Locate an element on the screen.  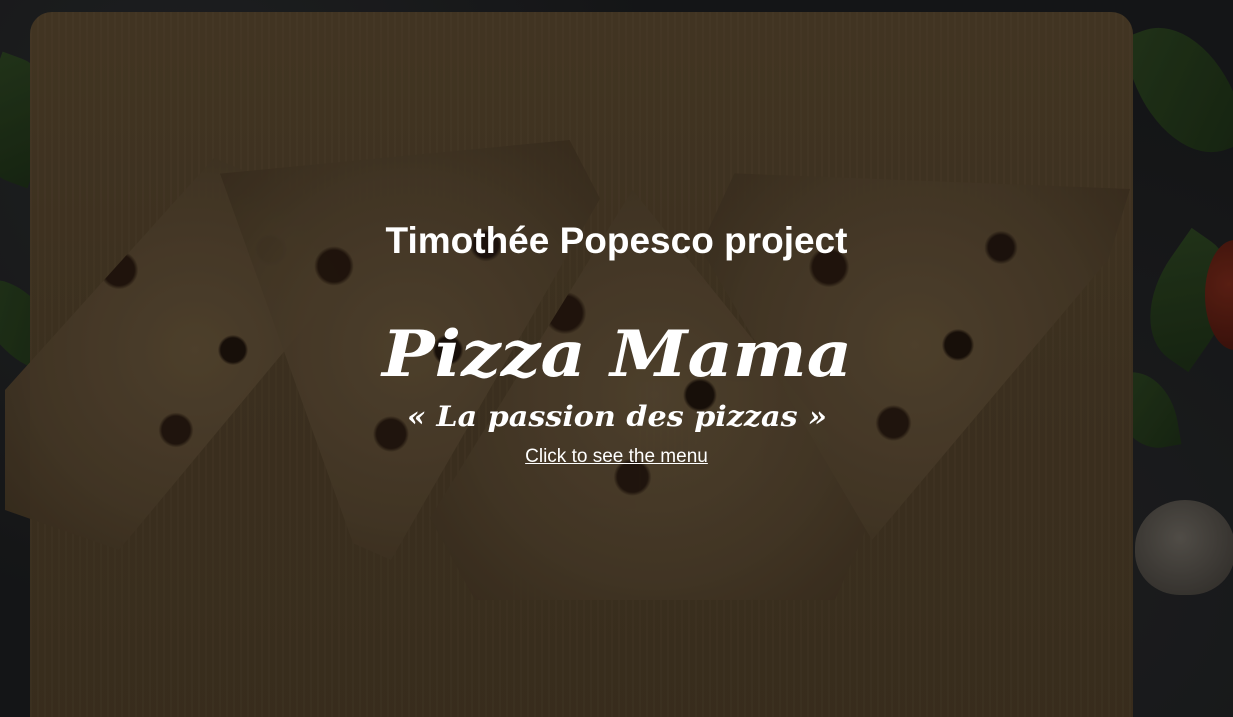
pizza-mama-logo: Pizza Mama « La passion des pizzas » is located at coordinates (615, 375).